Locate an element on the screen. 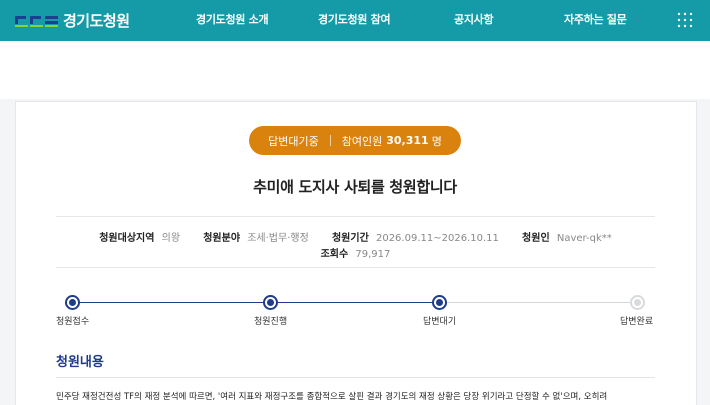 The width and height of the screenshot is (710, 405). site-title: 경기도청원 is located at coordinates (96, 20).